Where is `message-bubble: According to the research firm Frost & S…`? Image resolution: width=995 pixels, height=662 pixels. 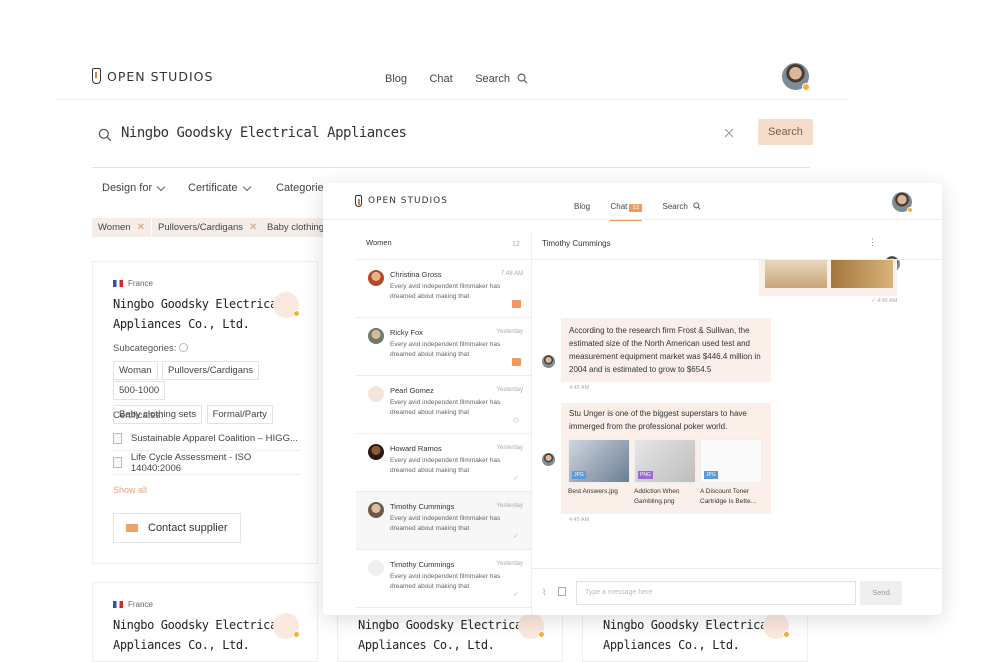
message-bubble: According to the research firm Frost & S… is located at coordinates (666, 350).